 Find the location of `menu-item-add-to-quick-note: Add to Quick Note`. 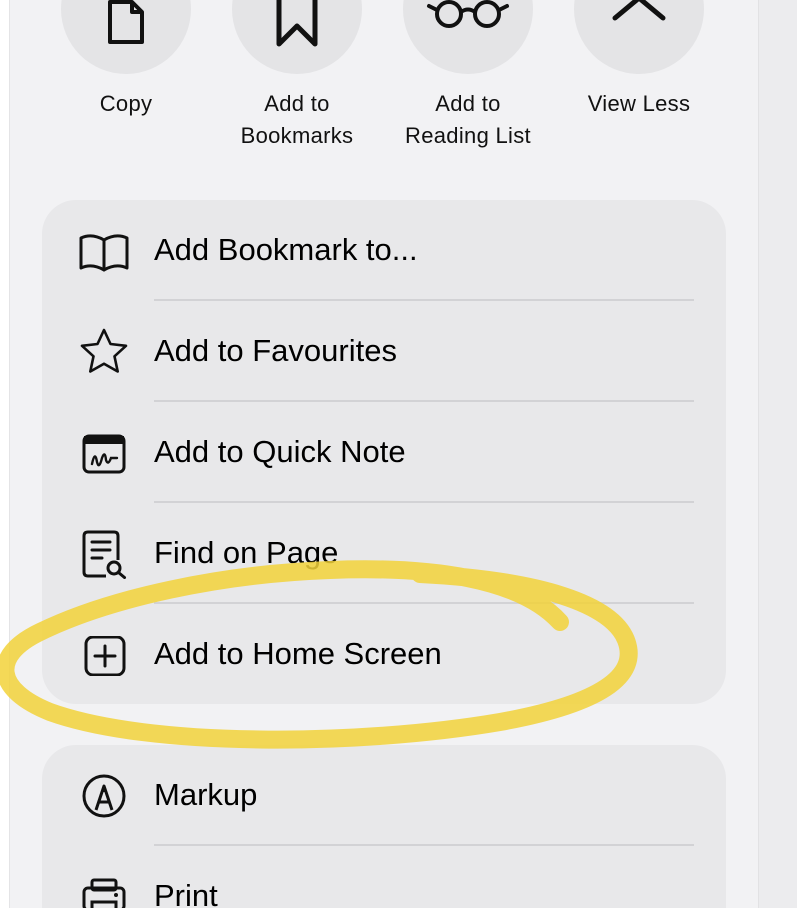

menu-item-add-to-quick-note: Add to Quick Note is located at coordinates (384, 452).